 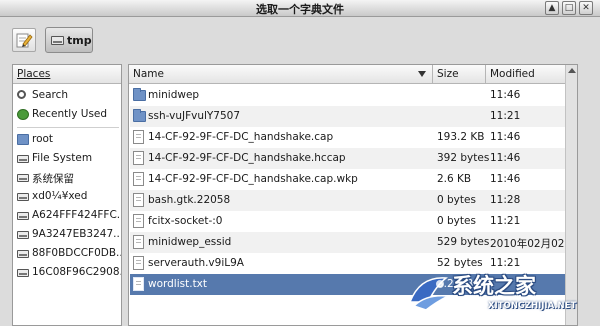 I want to click on file-size: 392 bytes, so click(x=463, y=158).